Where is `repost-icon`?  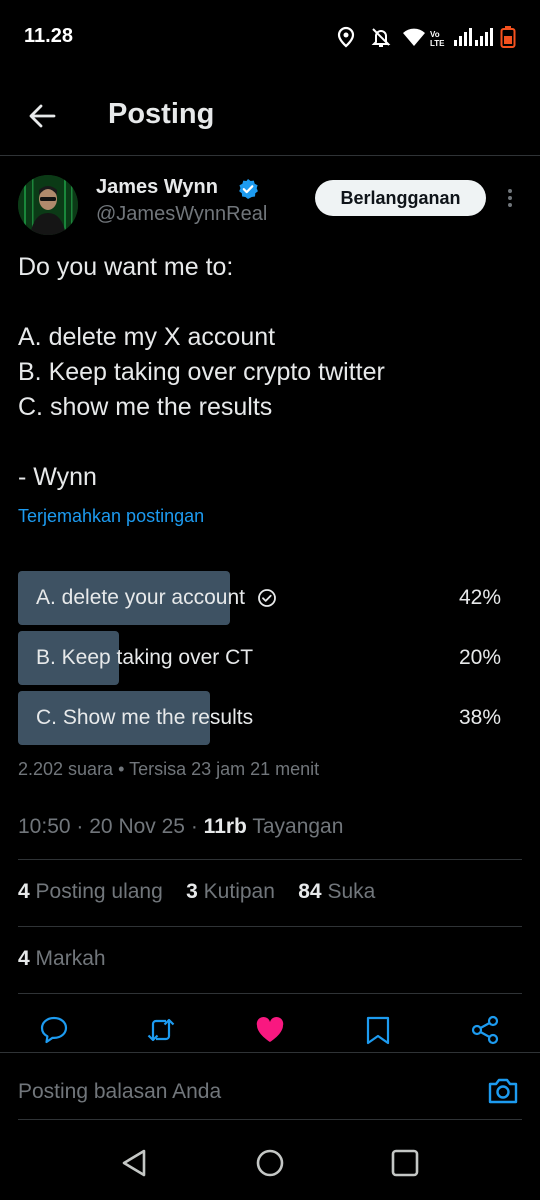
repost-icon is located at coordinates (161, 1030).